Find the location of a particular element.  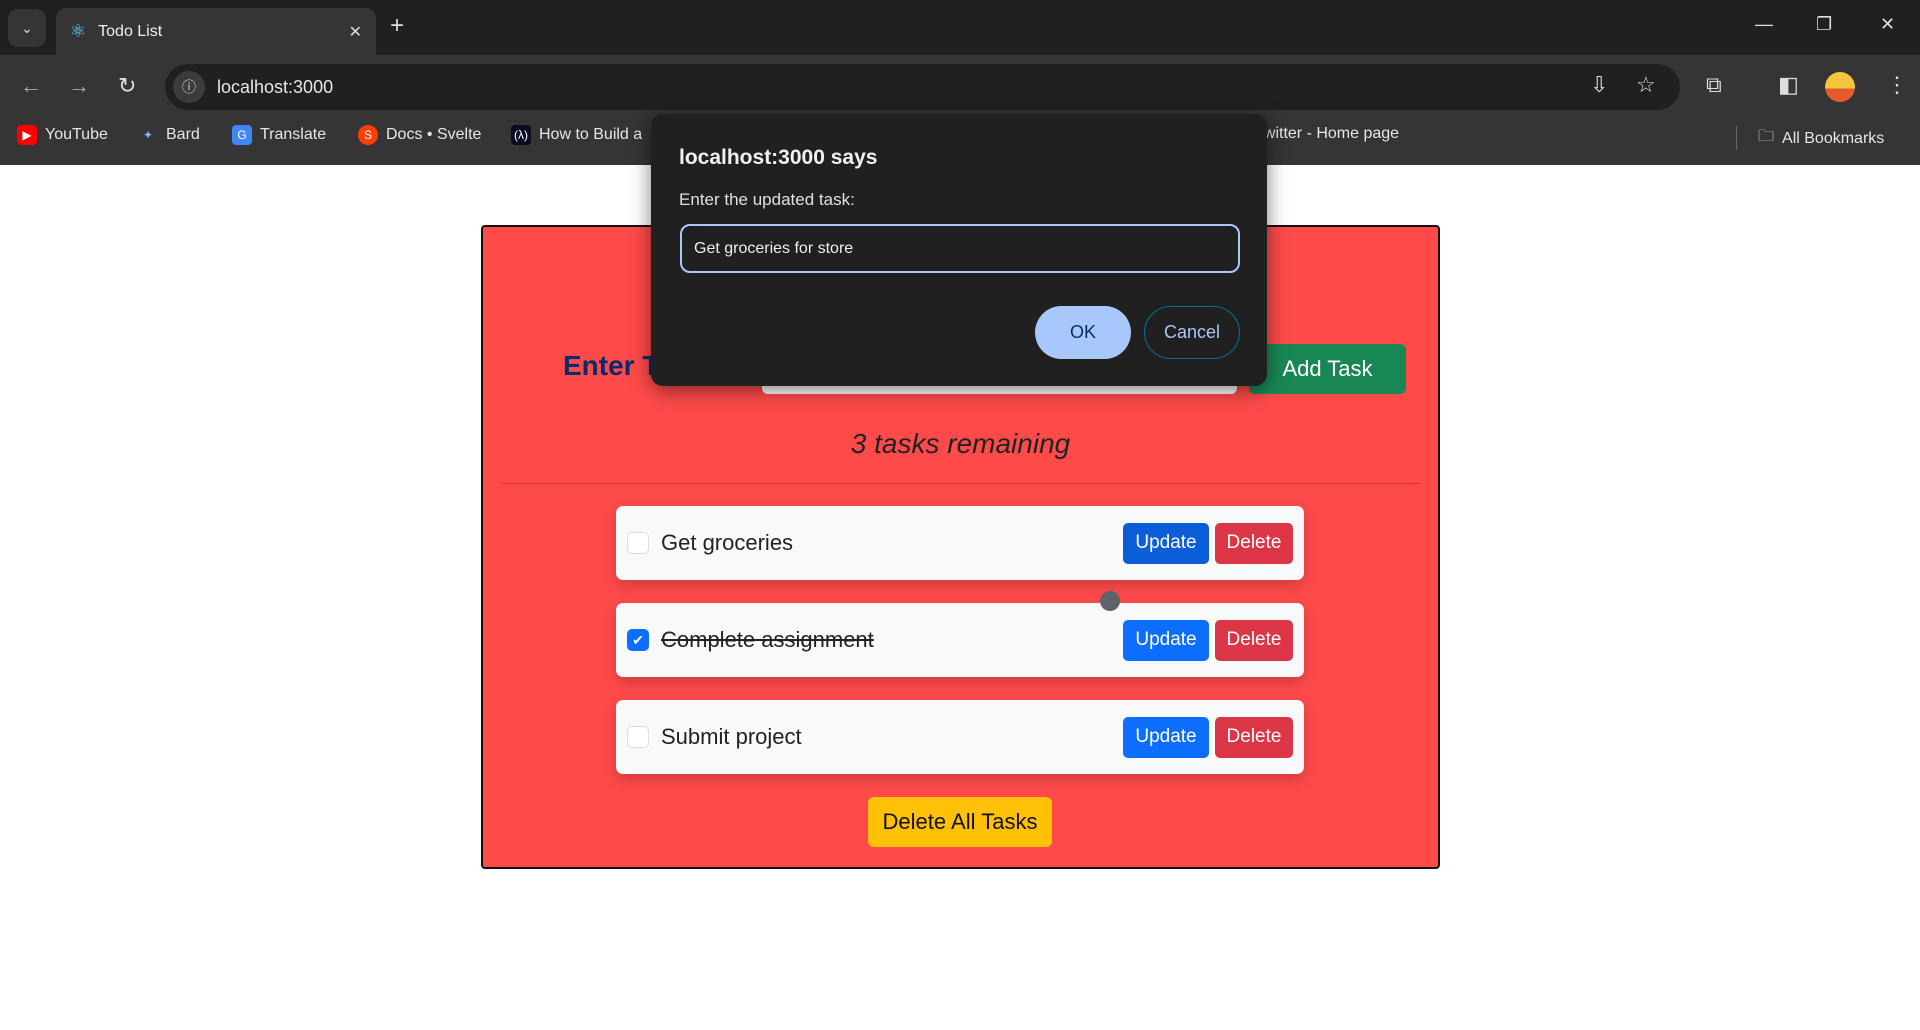

cursor-indicator is located at coordinates (1110, 601).